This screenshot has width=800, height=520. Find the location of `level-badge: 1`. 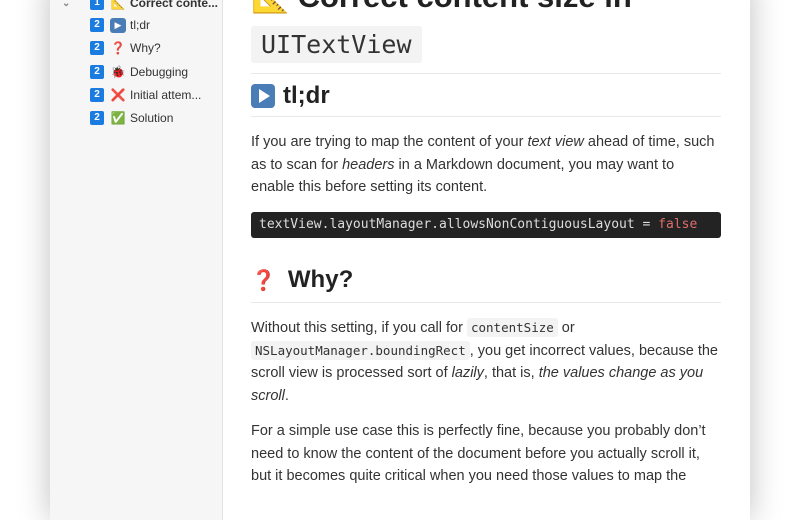

level-badge: 1 is located at coordinates (97, 5).